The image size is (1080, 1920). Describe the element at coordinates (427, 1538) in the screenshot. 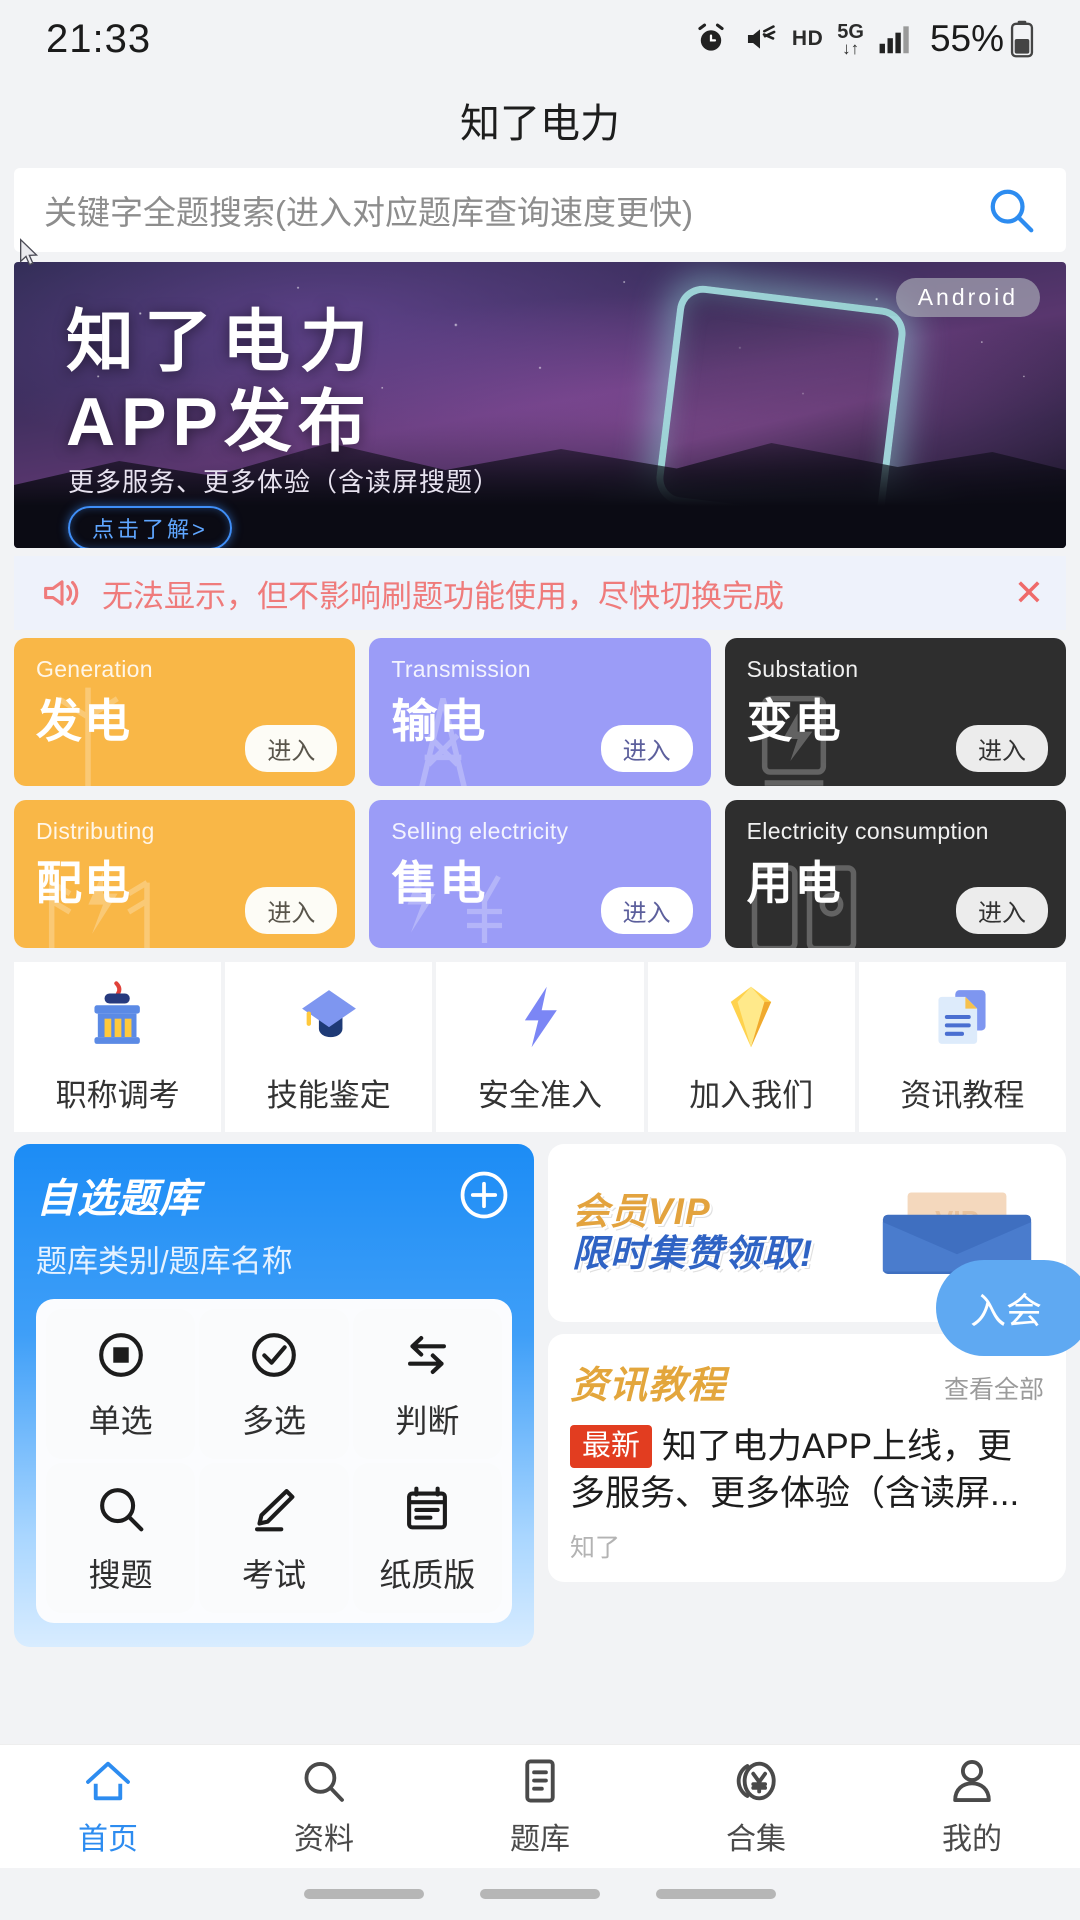

I see `bank-item-paper: 纸质版` at that location.